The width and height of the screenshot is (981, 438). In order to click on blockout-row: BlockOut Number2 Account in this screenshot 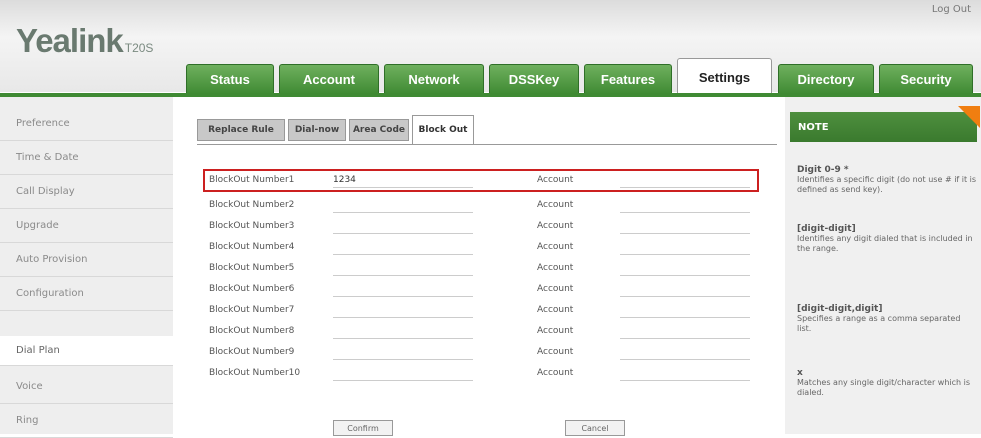, I will do `click(482, 205)`.